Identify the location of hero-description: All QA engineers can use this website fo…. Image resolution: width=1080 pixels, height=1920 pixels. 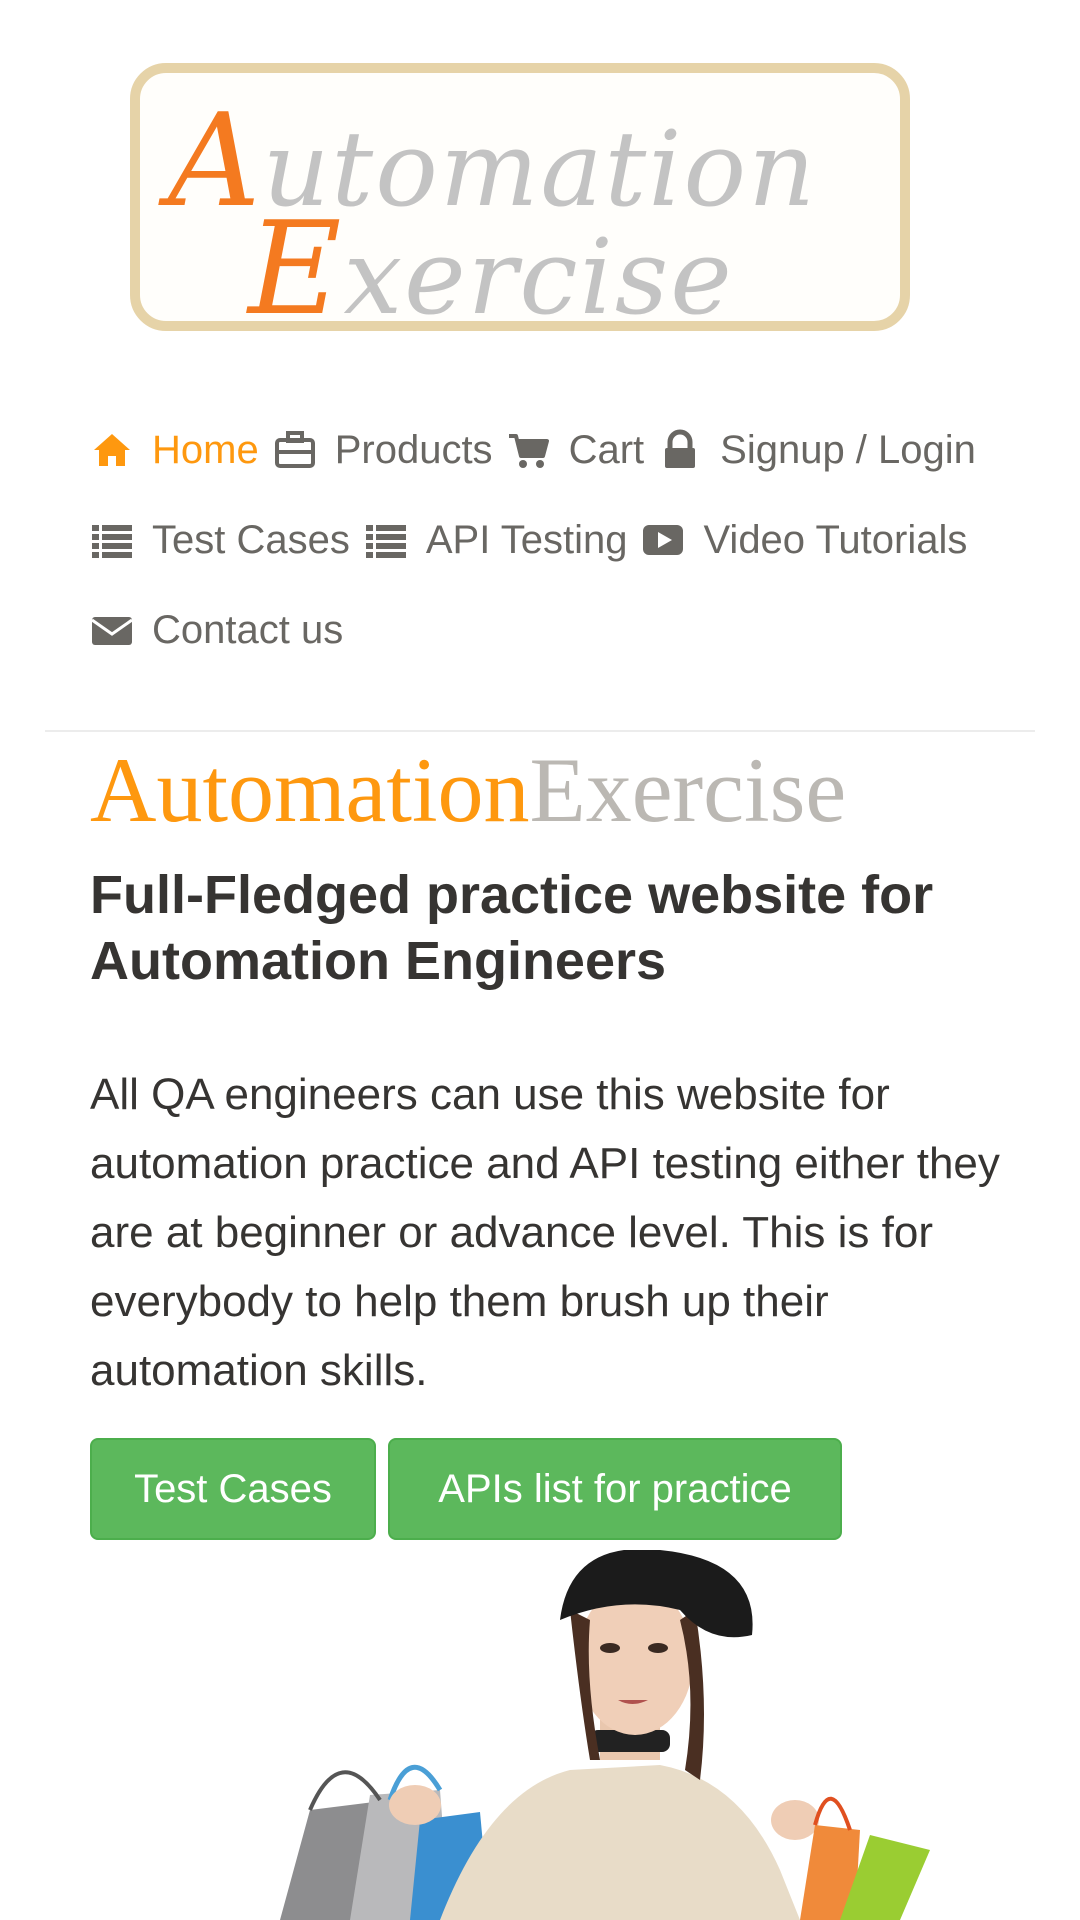
(545, 1232).